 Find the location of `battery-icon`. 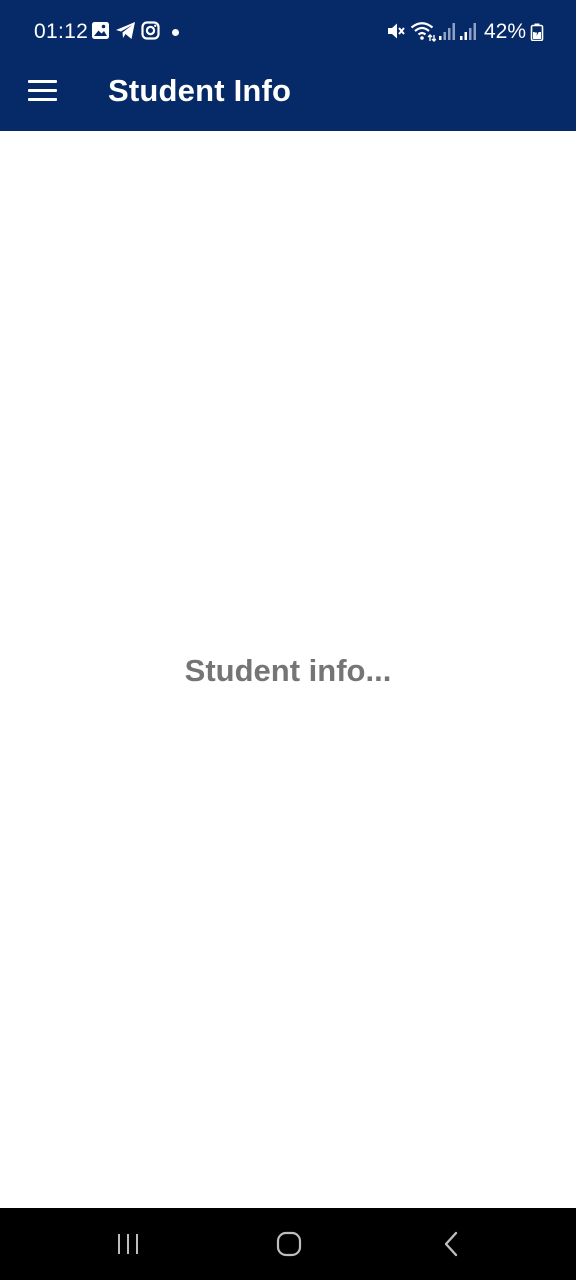

battery-icon is located at coordinates (537, 32).